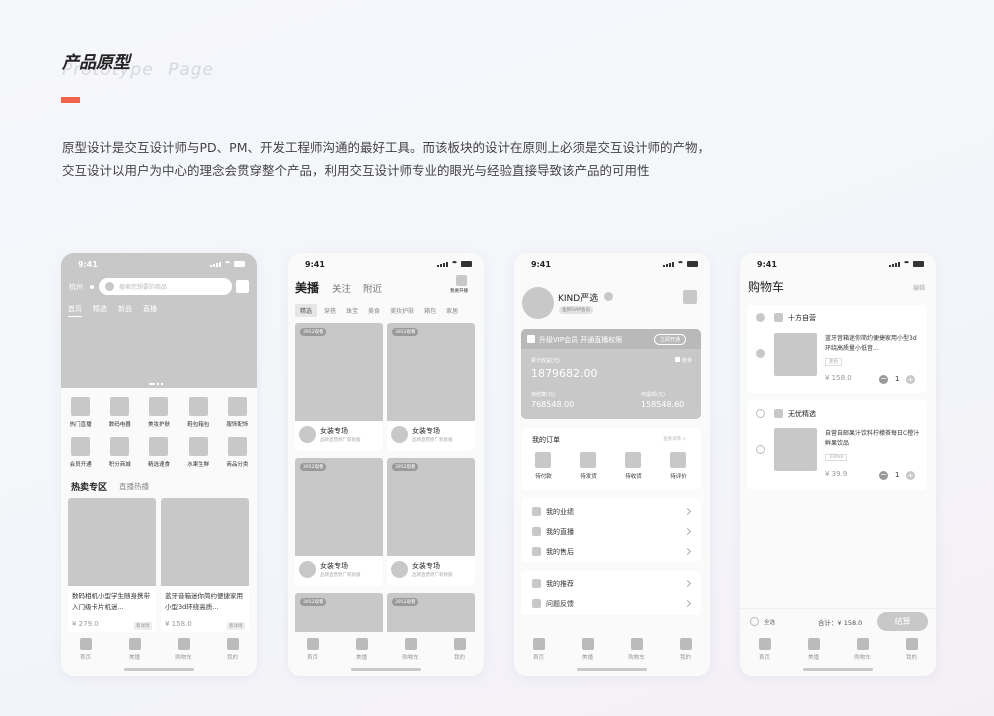 The width and height of the screenshot is (994, 716). I want to click on order-pending-ship: 待发货, so click(588, 466).